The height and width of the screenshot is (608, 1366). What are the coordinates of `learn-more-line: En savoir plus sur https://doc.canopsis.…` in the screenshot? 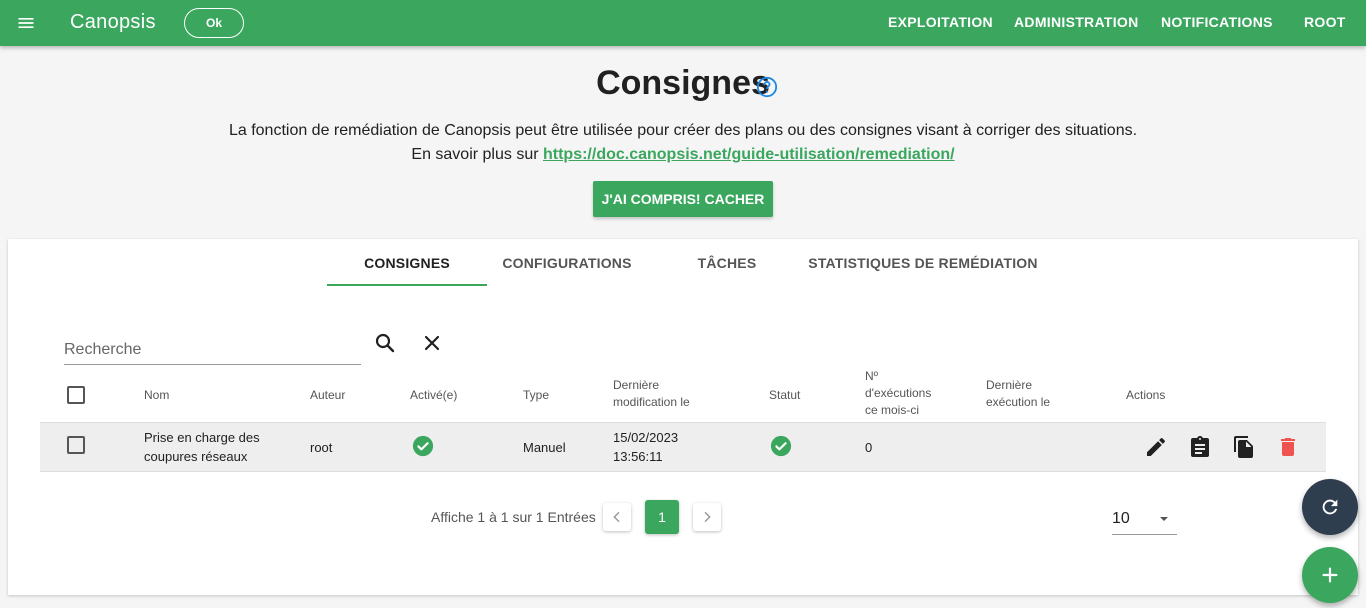 It's located at (683, 155).